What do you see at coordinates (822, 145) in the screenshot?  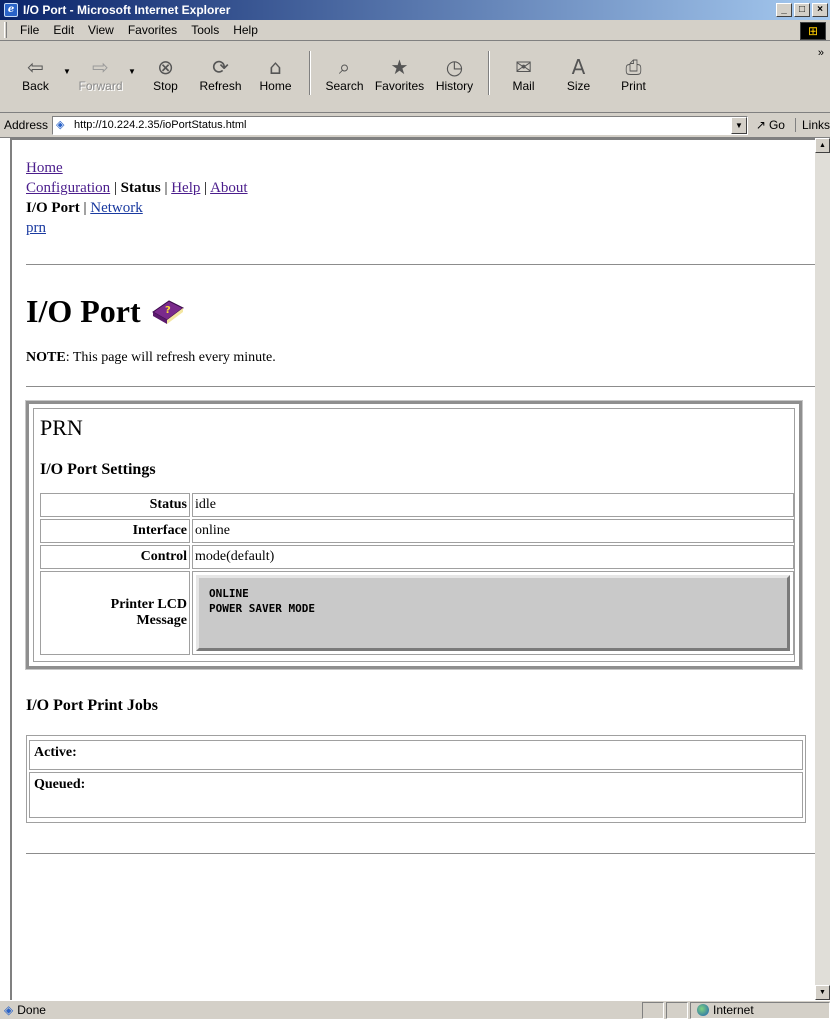 I see `scroll-up-icon: ▲` at bounding box center [822, 145].